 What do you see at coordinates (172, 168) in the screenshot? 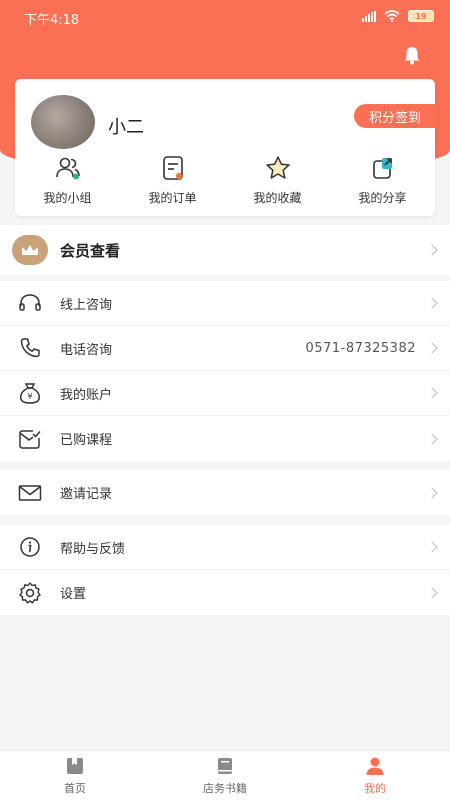
I see `order-icon` at bounding box center [172, 168].